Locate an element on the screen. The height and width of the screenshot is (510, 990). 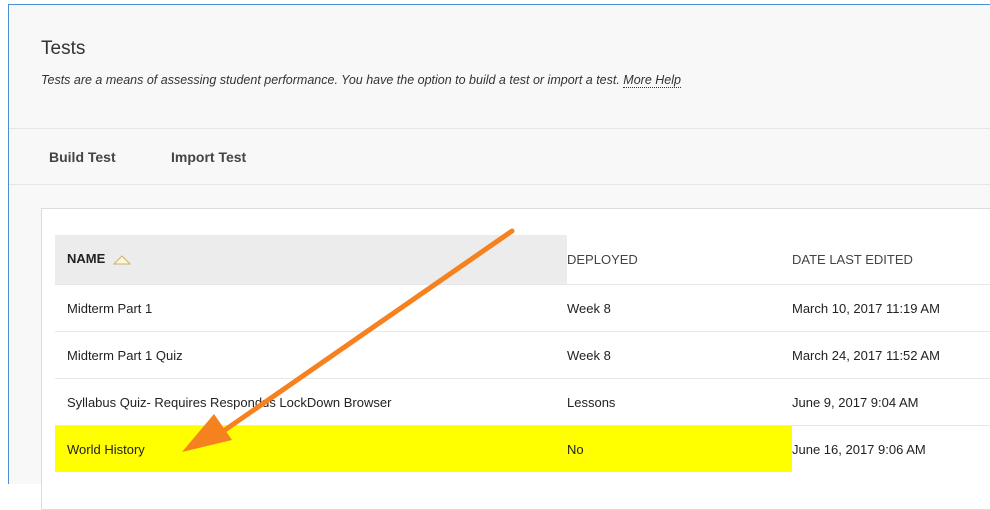
column-header-name: NAME is located at coordinates (311, 260).